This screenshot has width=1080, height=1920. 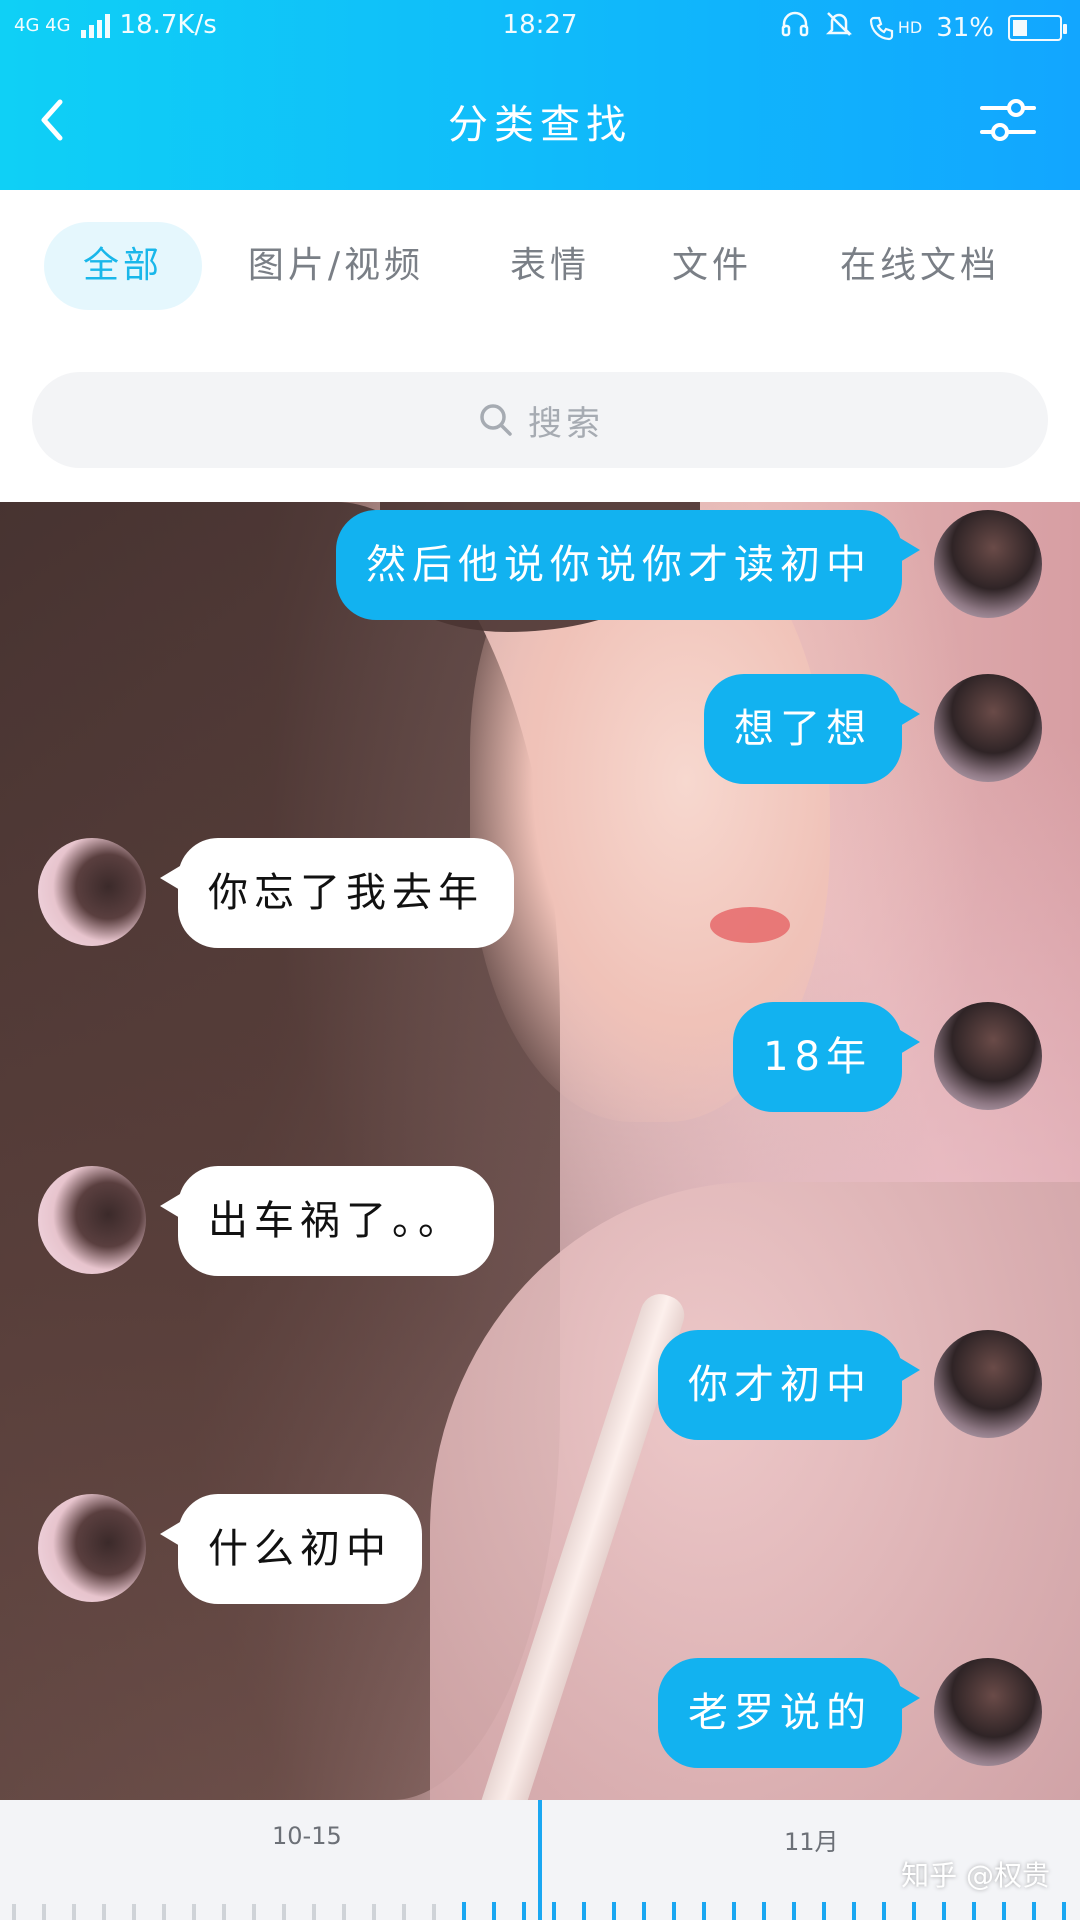 I want to click on timeline-label-right: 11月, so click(x=811, y=1842).